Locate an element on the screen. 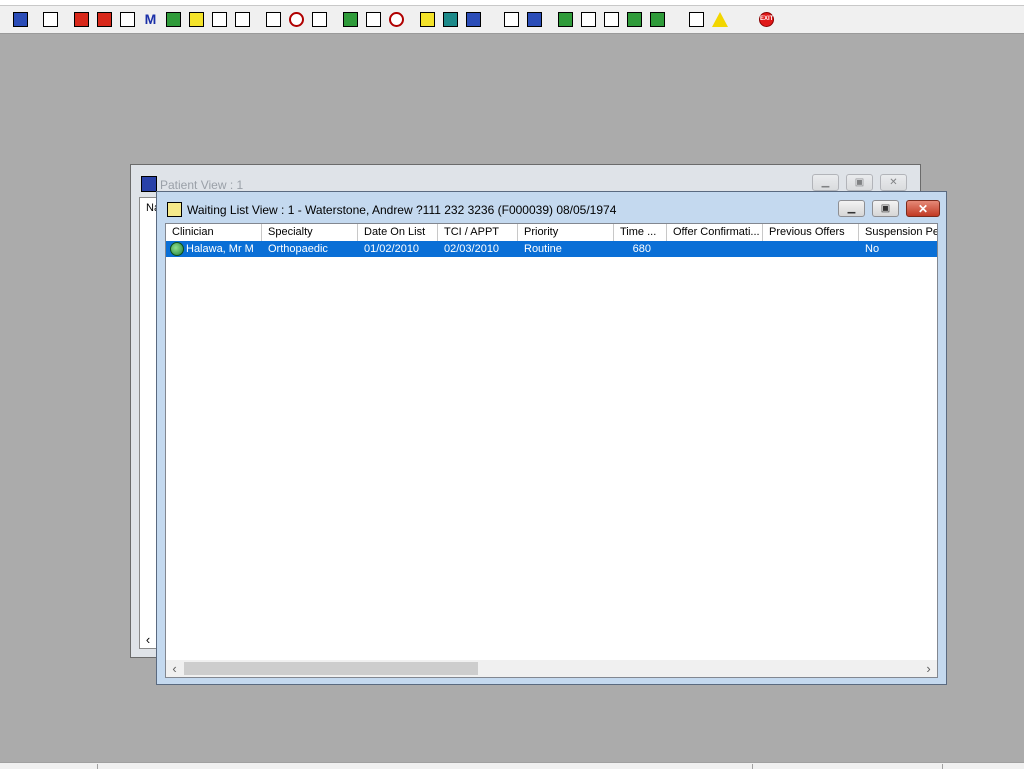 The image size is (1024, 769). book-icon is located at coordinates (81, 19).